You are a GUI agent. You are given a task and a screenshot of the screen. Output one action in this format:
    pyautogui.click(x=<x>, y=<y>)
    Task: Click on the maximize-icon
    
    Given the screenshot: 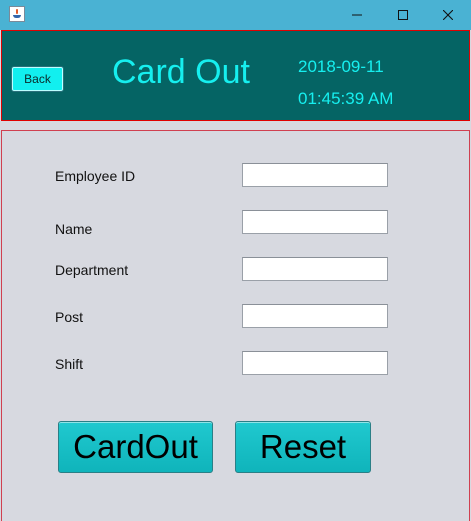 What is the action you would take?
    pyautogui.click(x=403, y=15)
    